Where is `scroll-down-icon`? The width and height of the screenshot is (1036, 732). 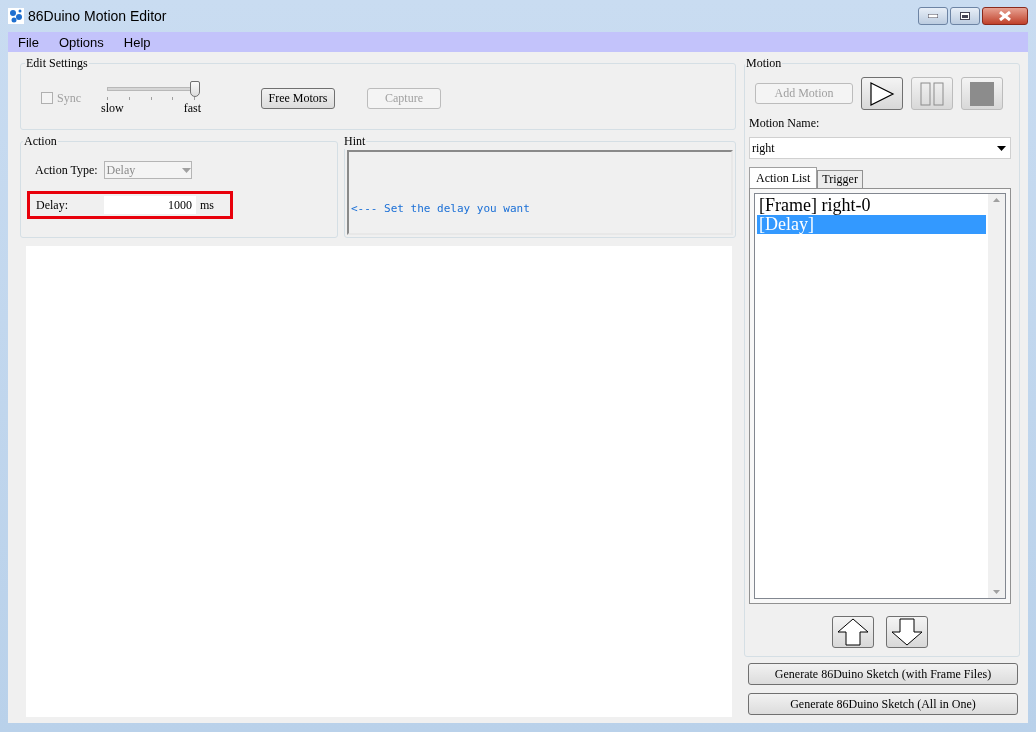 scroll-down-icon is located at coordinates (996, 592).